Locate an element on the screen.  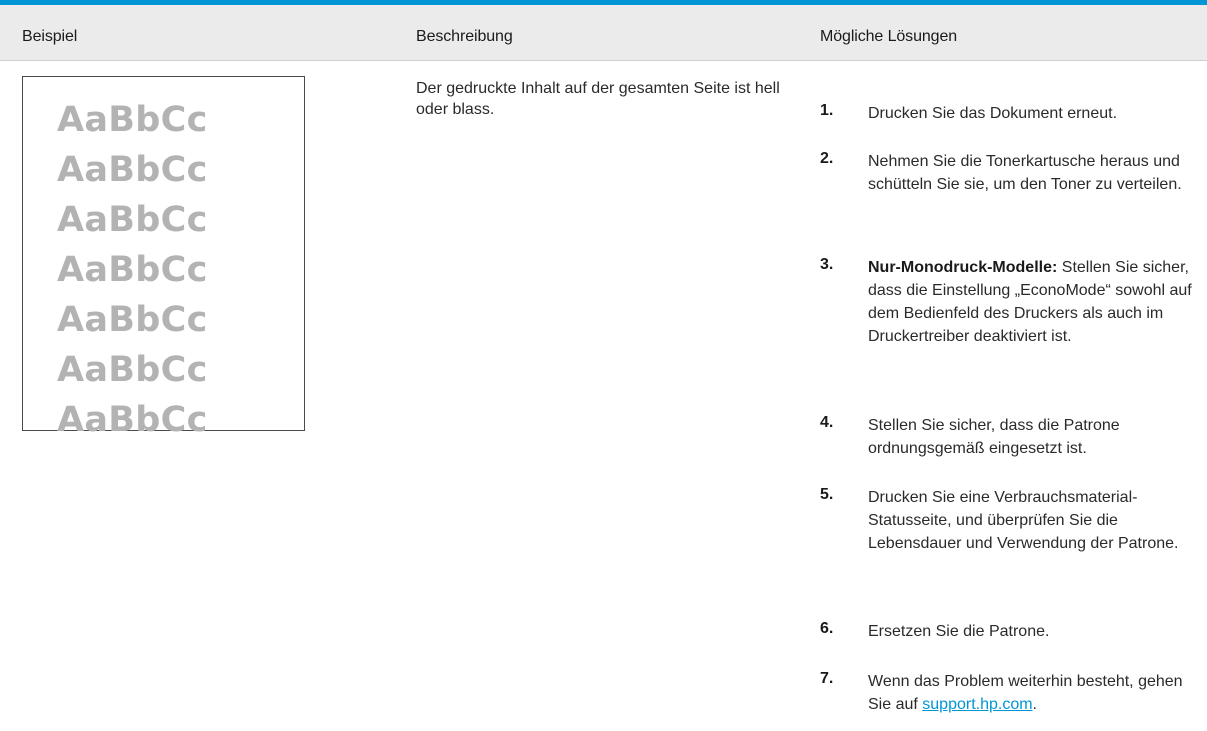
step-number: 7. is located at coordinates (827, 678).